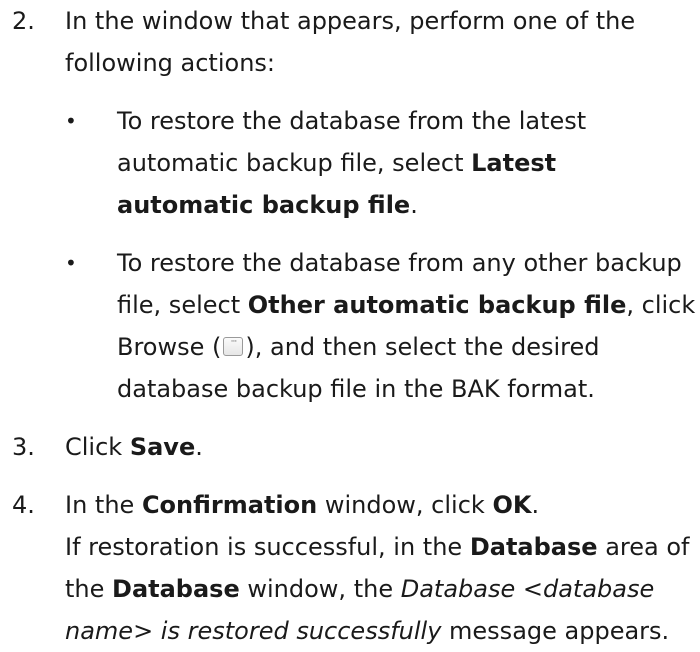 This screenshot has width=700, height=652. What do you see at coordinates (23, 505) in the screenshot?
I see `step-number: 4.` at bounding box center [23, 505].